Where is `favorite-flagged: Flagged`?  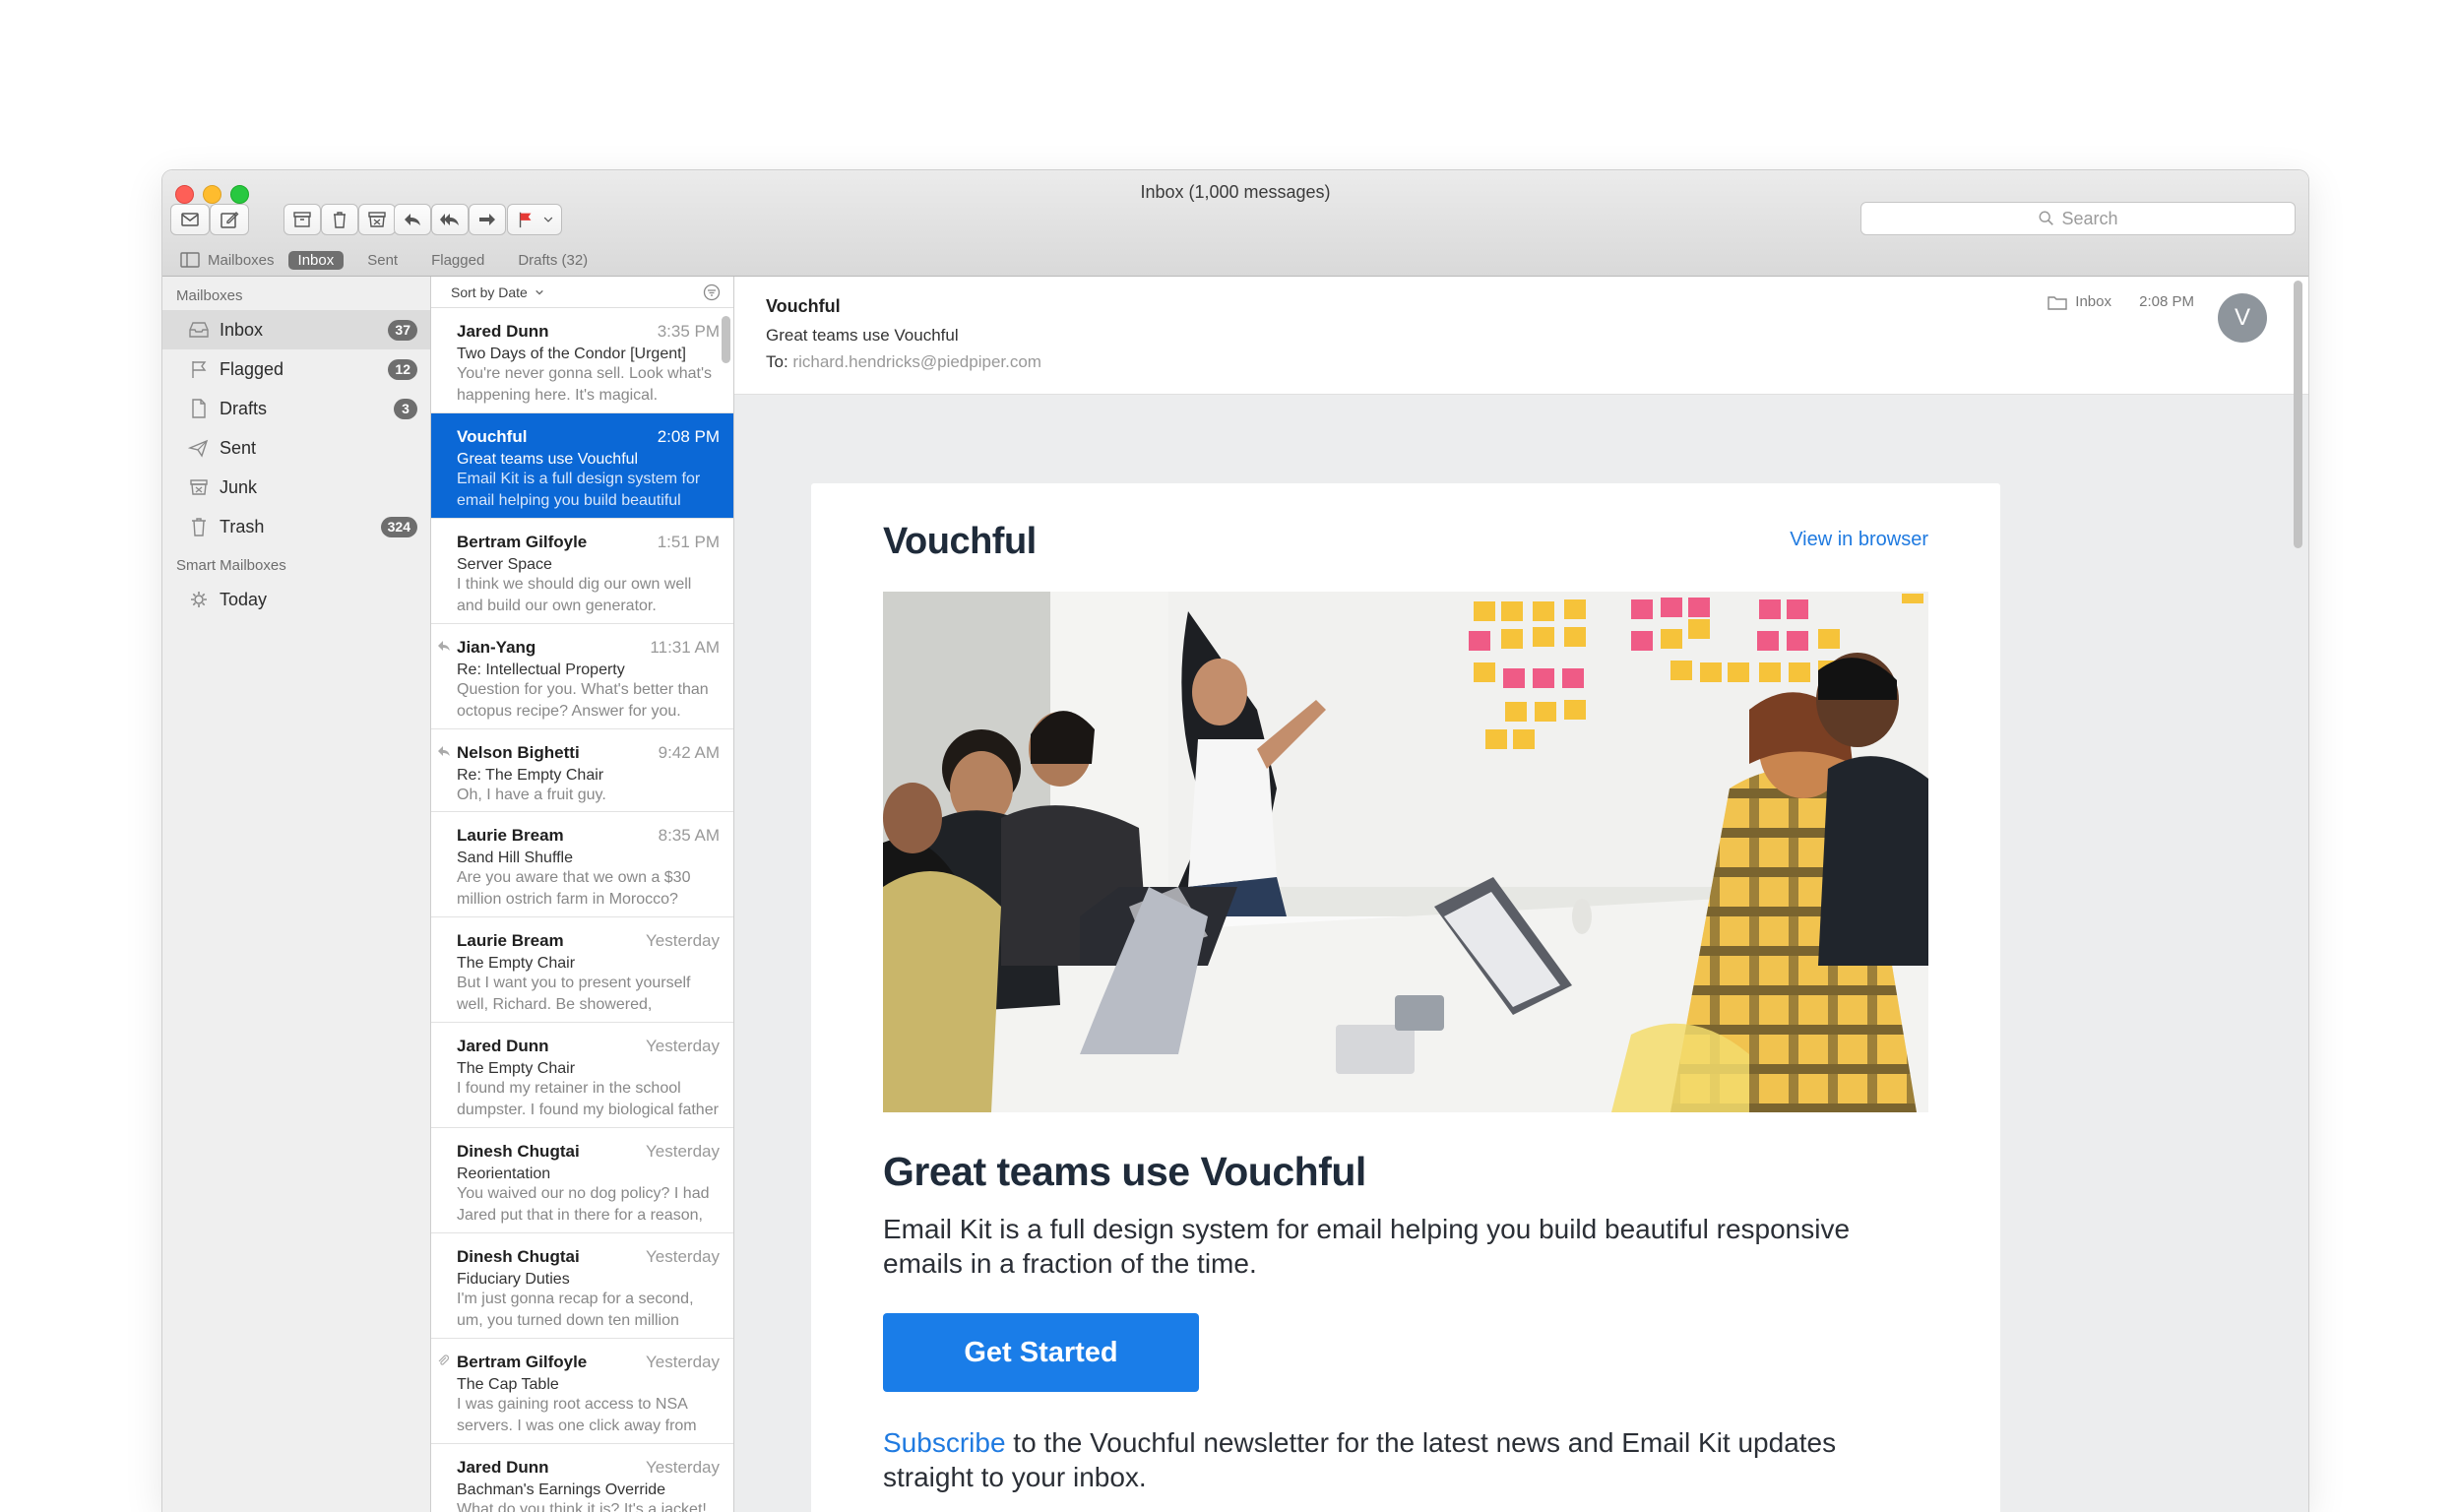 favorite-flagged: Flagged is located at coordinates (457, 260).